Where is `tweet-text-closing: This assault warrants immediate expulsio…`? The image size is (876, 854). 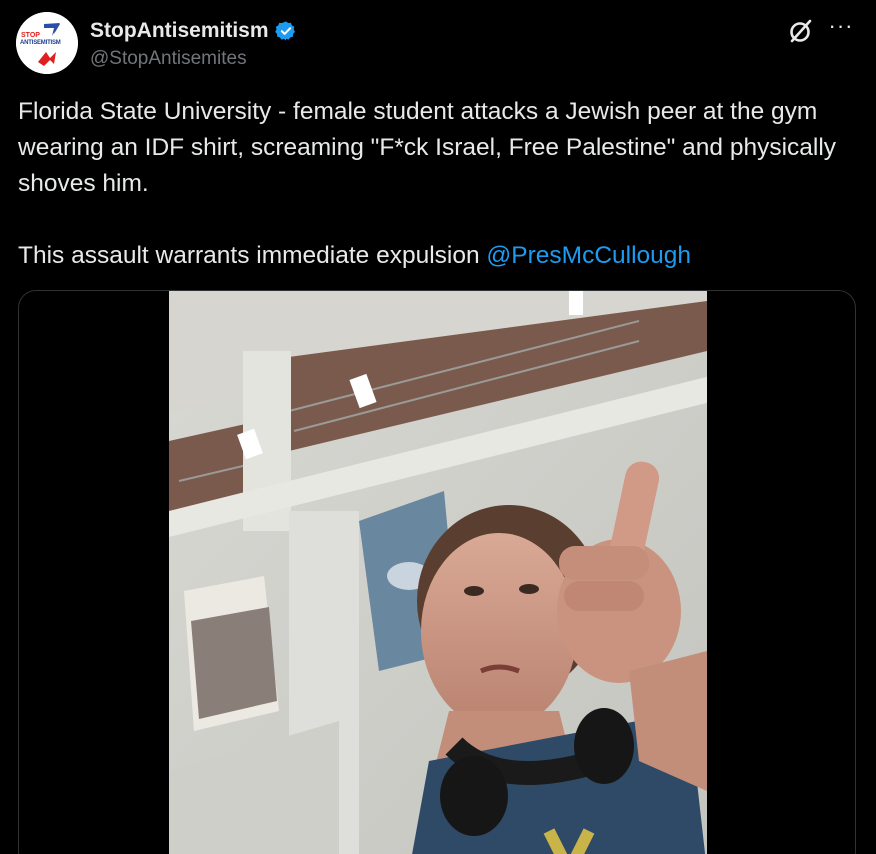
tweet-text-closing: This assault warrants immediate expulsio… is located at coordinates (252, 255).